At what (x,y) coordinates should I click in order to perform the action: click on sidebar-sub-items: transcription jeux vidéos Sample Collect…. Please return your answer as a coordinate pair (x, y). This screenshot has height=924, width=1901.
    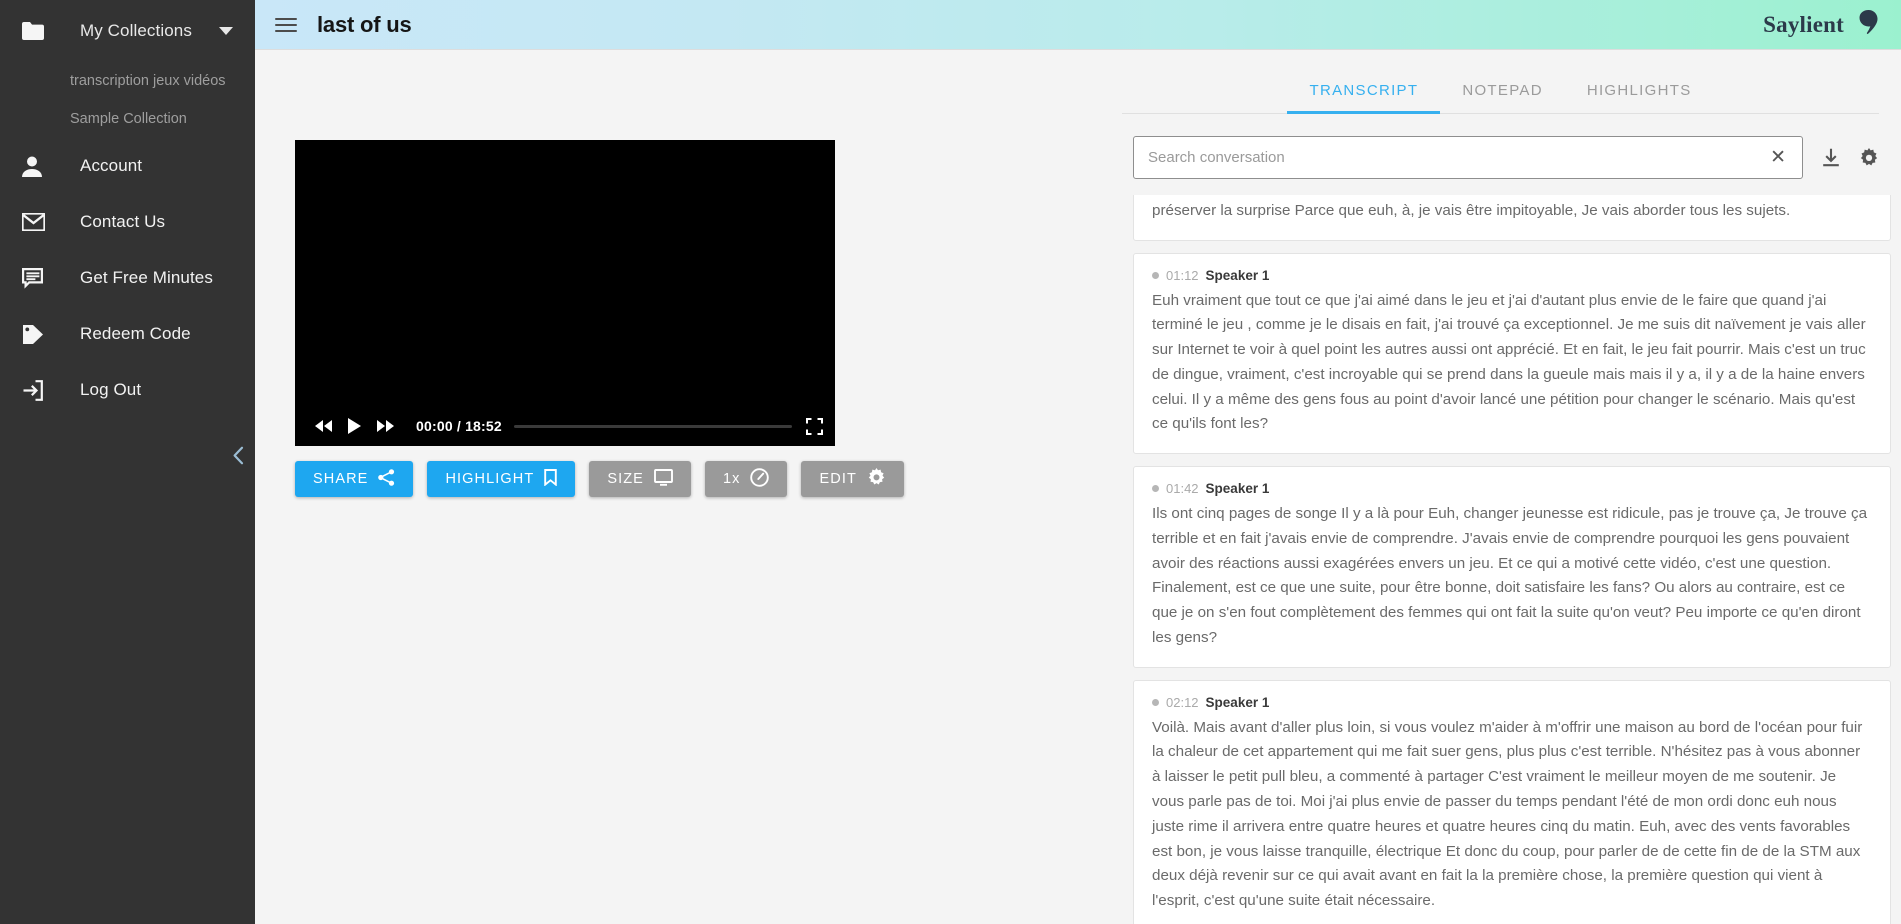
    Looking at the image, I should click on (127, 100).